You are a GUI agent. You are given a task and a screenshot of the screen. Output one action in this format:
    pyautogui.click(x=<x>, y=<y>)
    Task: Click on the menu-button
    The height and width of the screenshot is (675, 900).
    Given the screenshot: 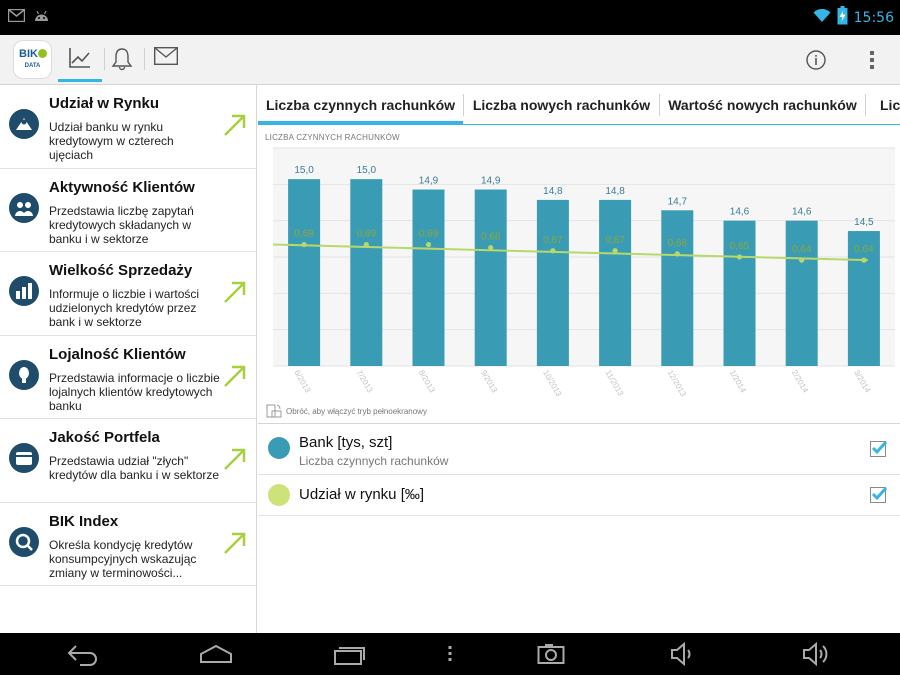 What is the action you would take?
    pyautogui.click(x=450, y=655)
    